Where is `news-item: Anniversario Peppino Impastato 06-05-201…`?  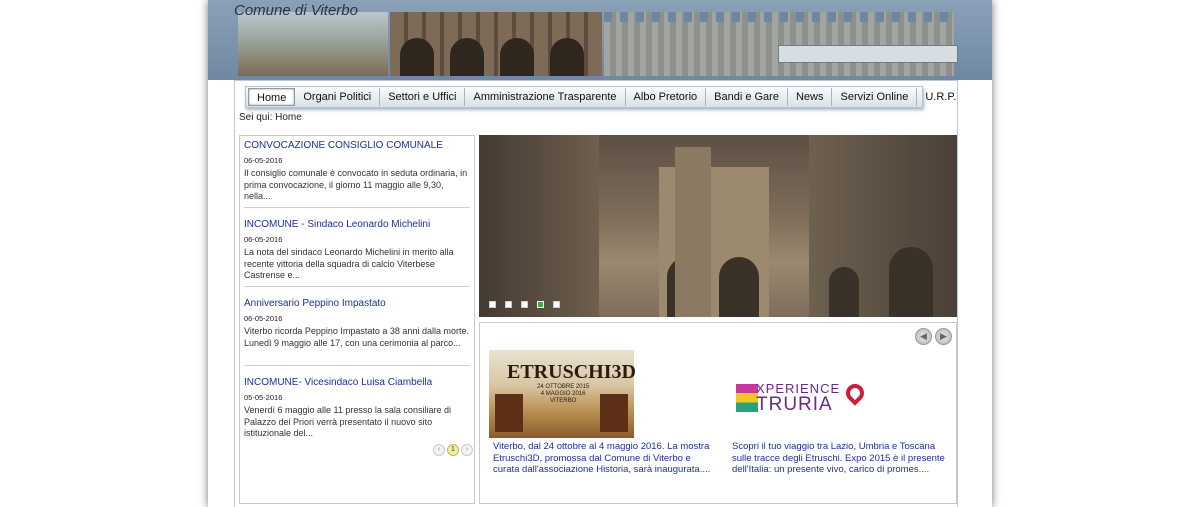
news-item: Anniversario Peppino Impastato 06-05-201… is located at coordinates (357, 323).